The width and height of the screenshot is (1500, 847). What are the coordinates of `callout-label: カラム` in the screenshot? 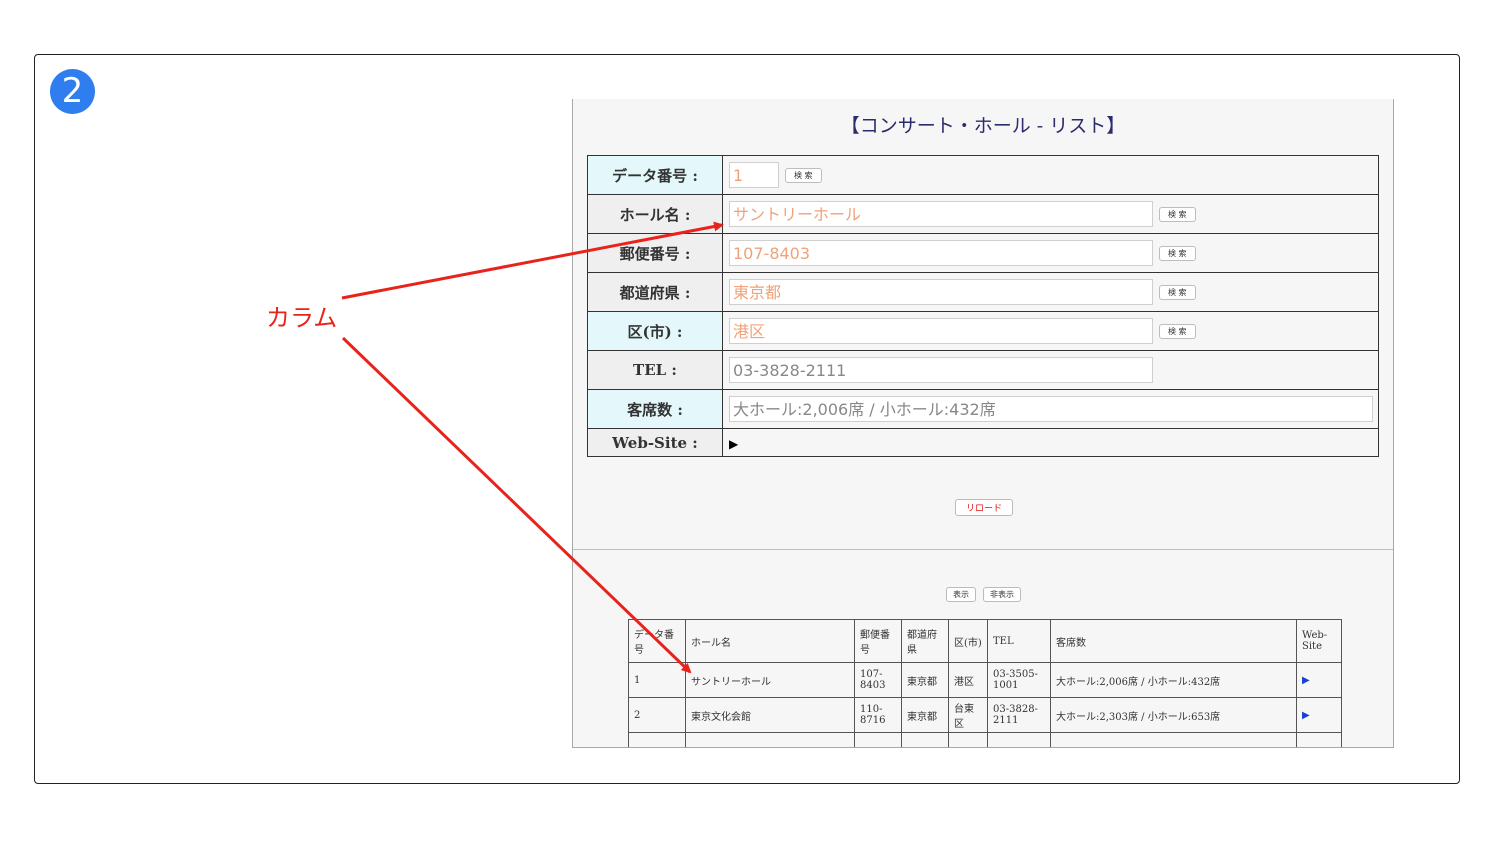 It's located at (302, 318).